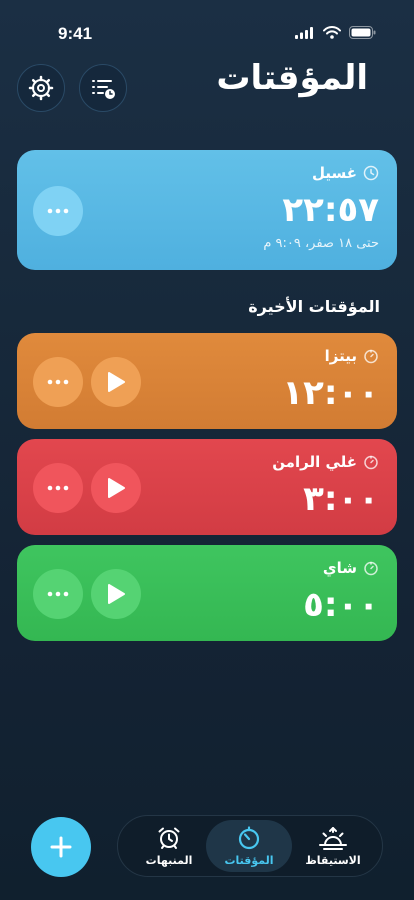  I want to click on status-bar: 9:41, so click(207, 30).